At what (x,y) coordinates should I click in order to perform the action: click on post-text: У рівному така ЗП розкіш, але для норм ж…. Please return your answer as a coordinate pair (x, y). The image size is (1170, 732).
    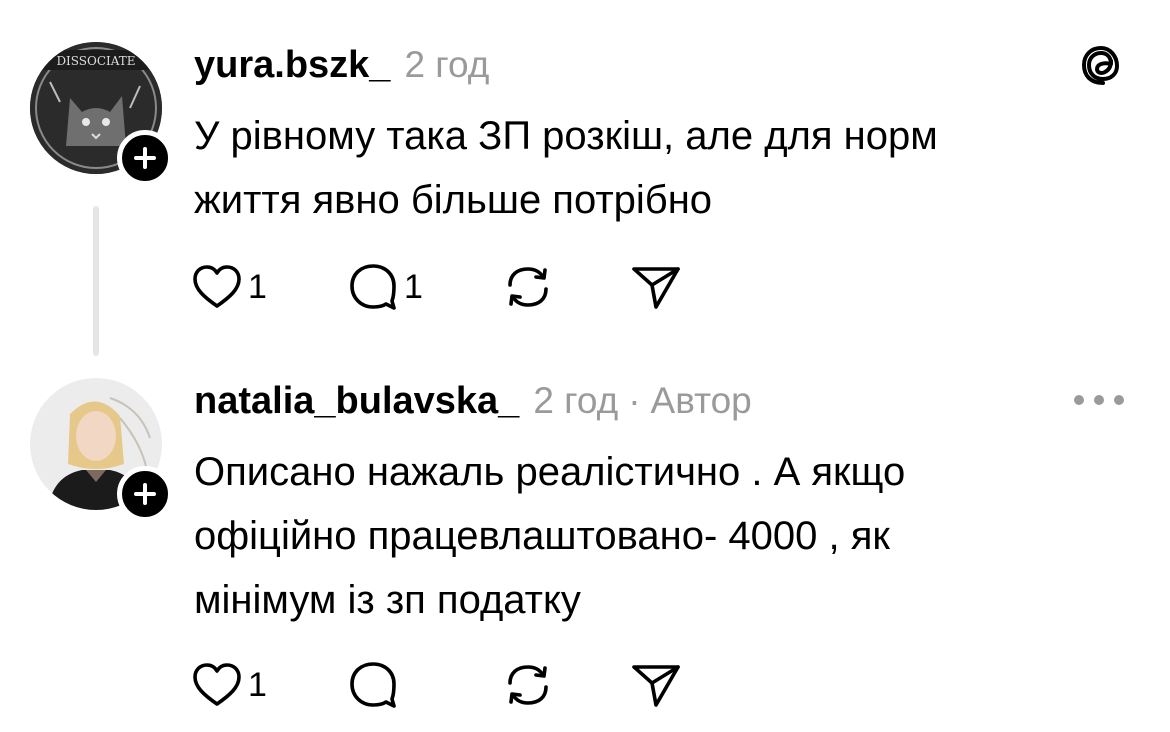
    Looking at the image, I should click on (654, 168).